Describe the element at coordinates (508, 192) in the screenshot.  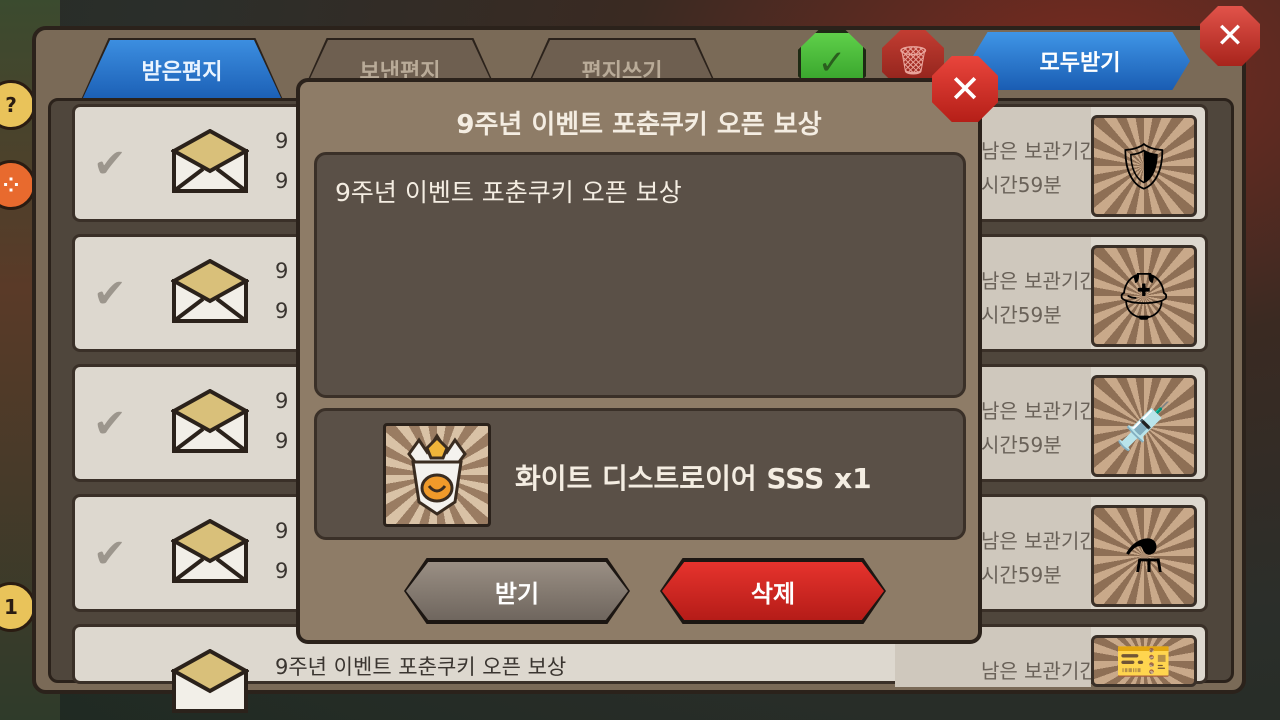
I see `message-text: 9주년 이벤트 포춘쿠키 오픈 보상` at that location.